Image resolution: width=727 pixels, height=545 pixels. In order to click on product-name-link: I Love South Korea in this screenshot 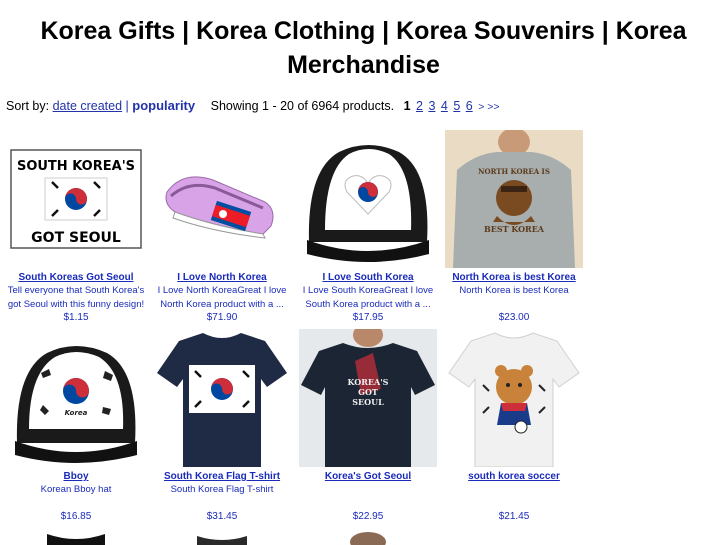, I will do `click(368, 277)`.